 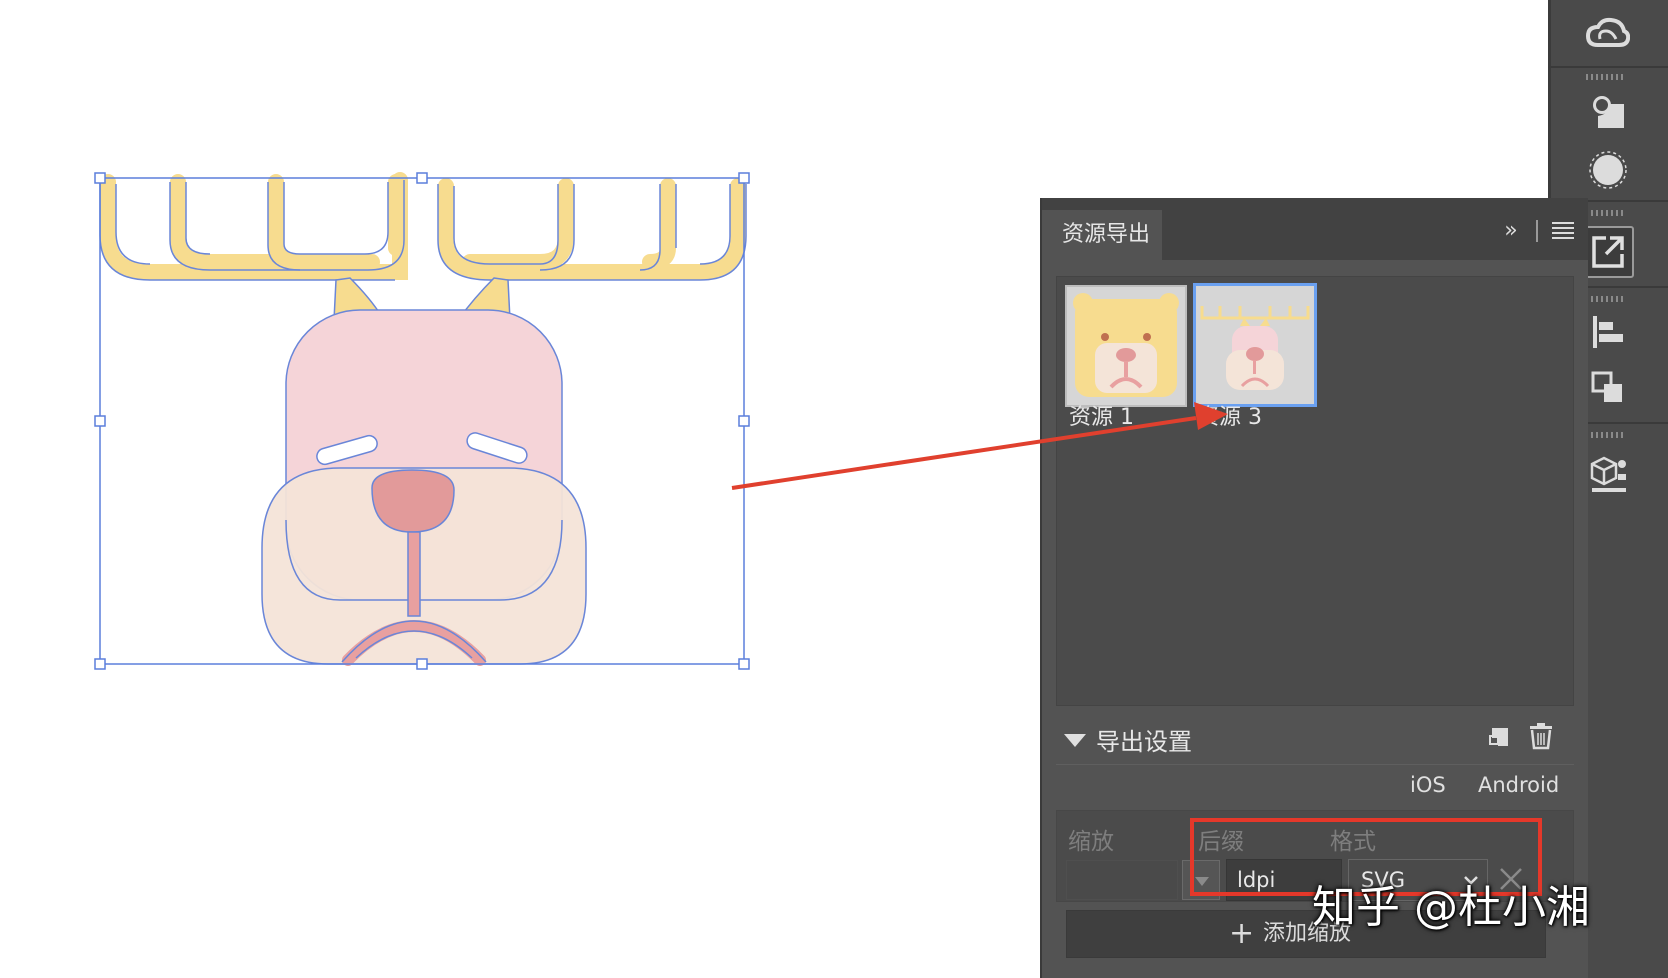 What do you see at coordinates (1075, 740) in the screenshot?
I see `disclosure-triangle-icon` at bounding box center [1075, 740].